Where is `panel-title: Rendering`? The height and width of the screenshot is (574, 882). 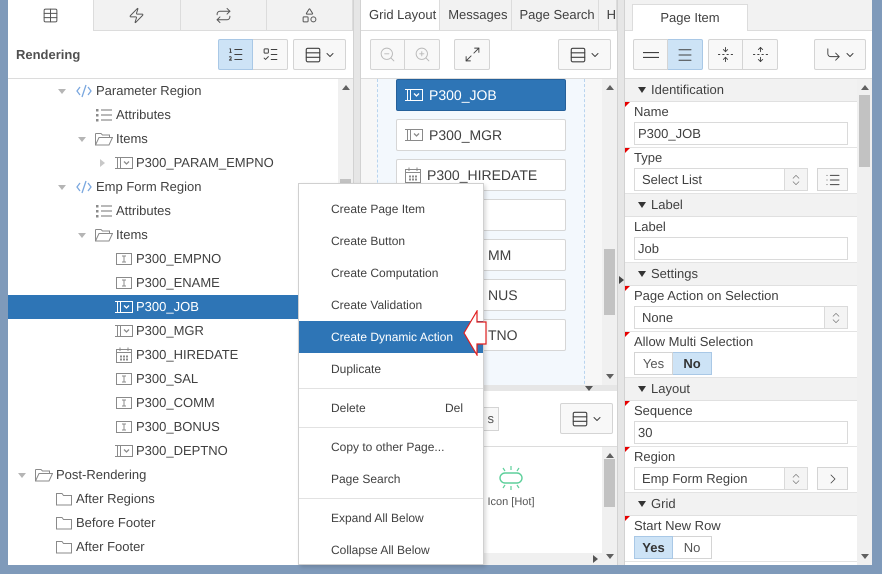
panel-title: Rendering is located at coordinates (48, 55).